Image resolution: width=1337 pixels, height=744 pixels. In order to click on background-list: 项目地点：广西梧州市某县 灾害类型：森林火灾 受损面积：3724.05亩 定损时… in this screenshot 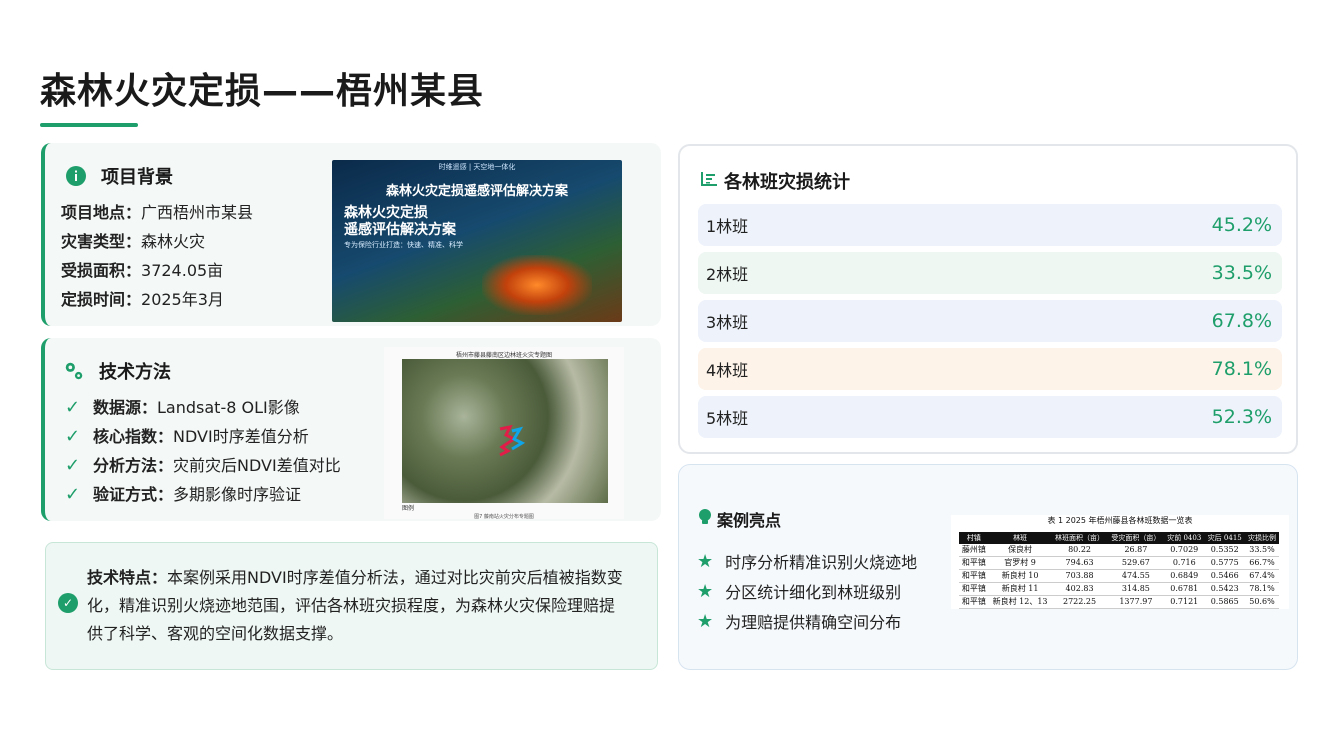, I will do `click(157, 256)`.